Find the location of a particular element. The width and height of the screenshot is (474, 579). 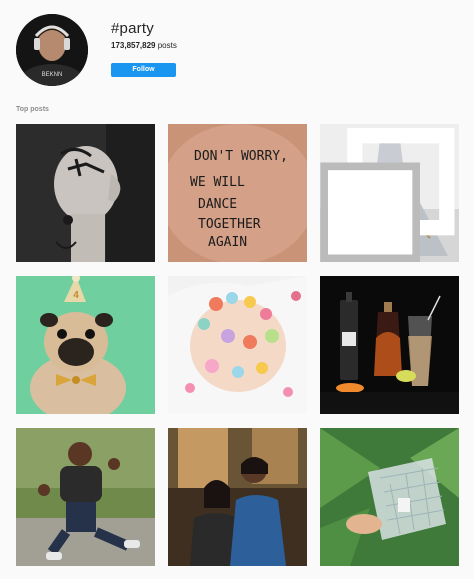

post-tile-couple is located at coordinates (237, 497).